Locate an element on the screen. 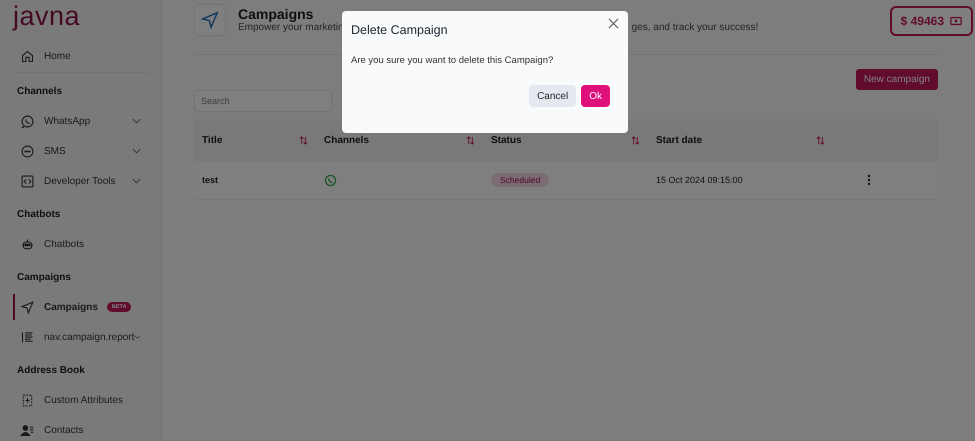  page-title: Campaigns is located at coordinates (276, 14).